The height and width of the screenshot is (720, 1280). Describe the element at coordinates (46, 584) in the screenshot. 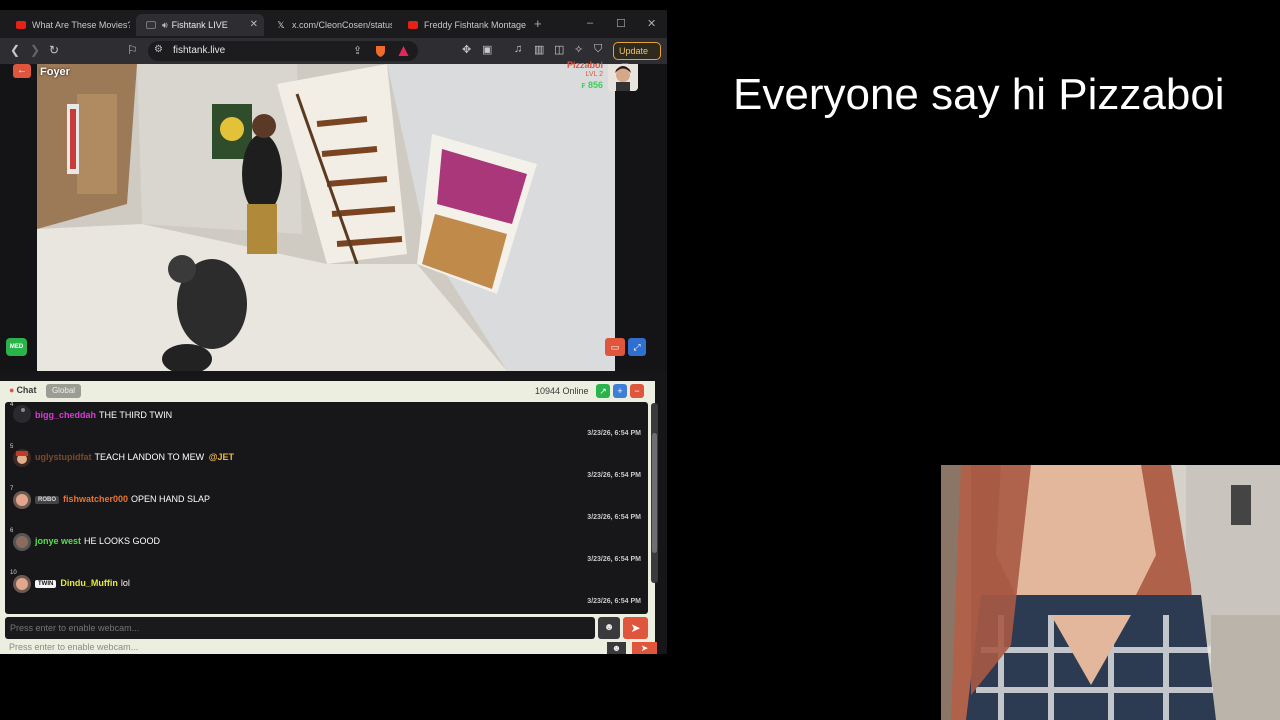

I see `user-badge: TWIN` at that location.